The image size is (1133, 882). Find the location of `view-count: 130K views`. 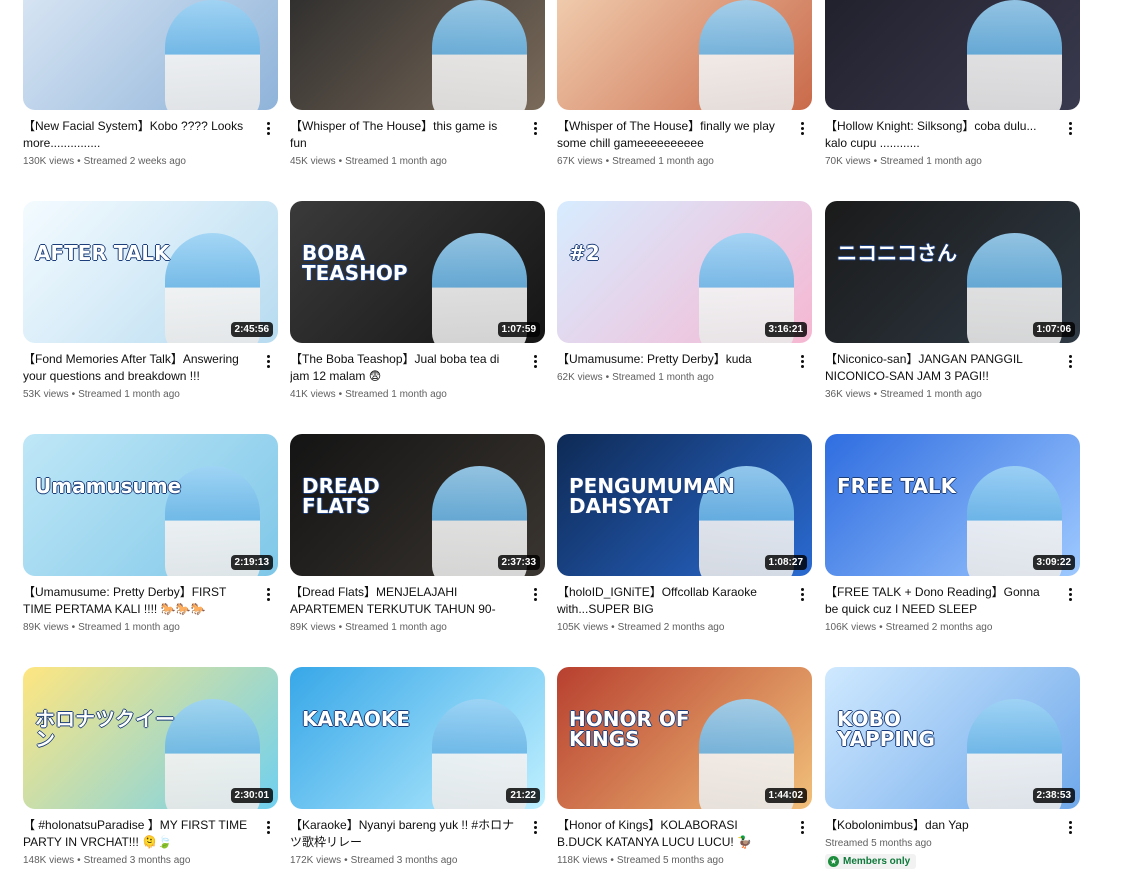

view-count: 130K views is located at coordinates (49, 161).